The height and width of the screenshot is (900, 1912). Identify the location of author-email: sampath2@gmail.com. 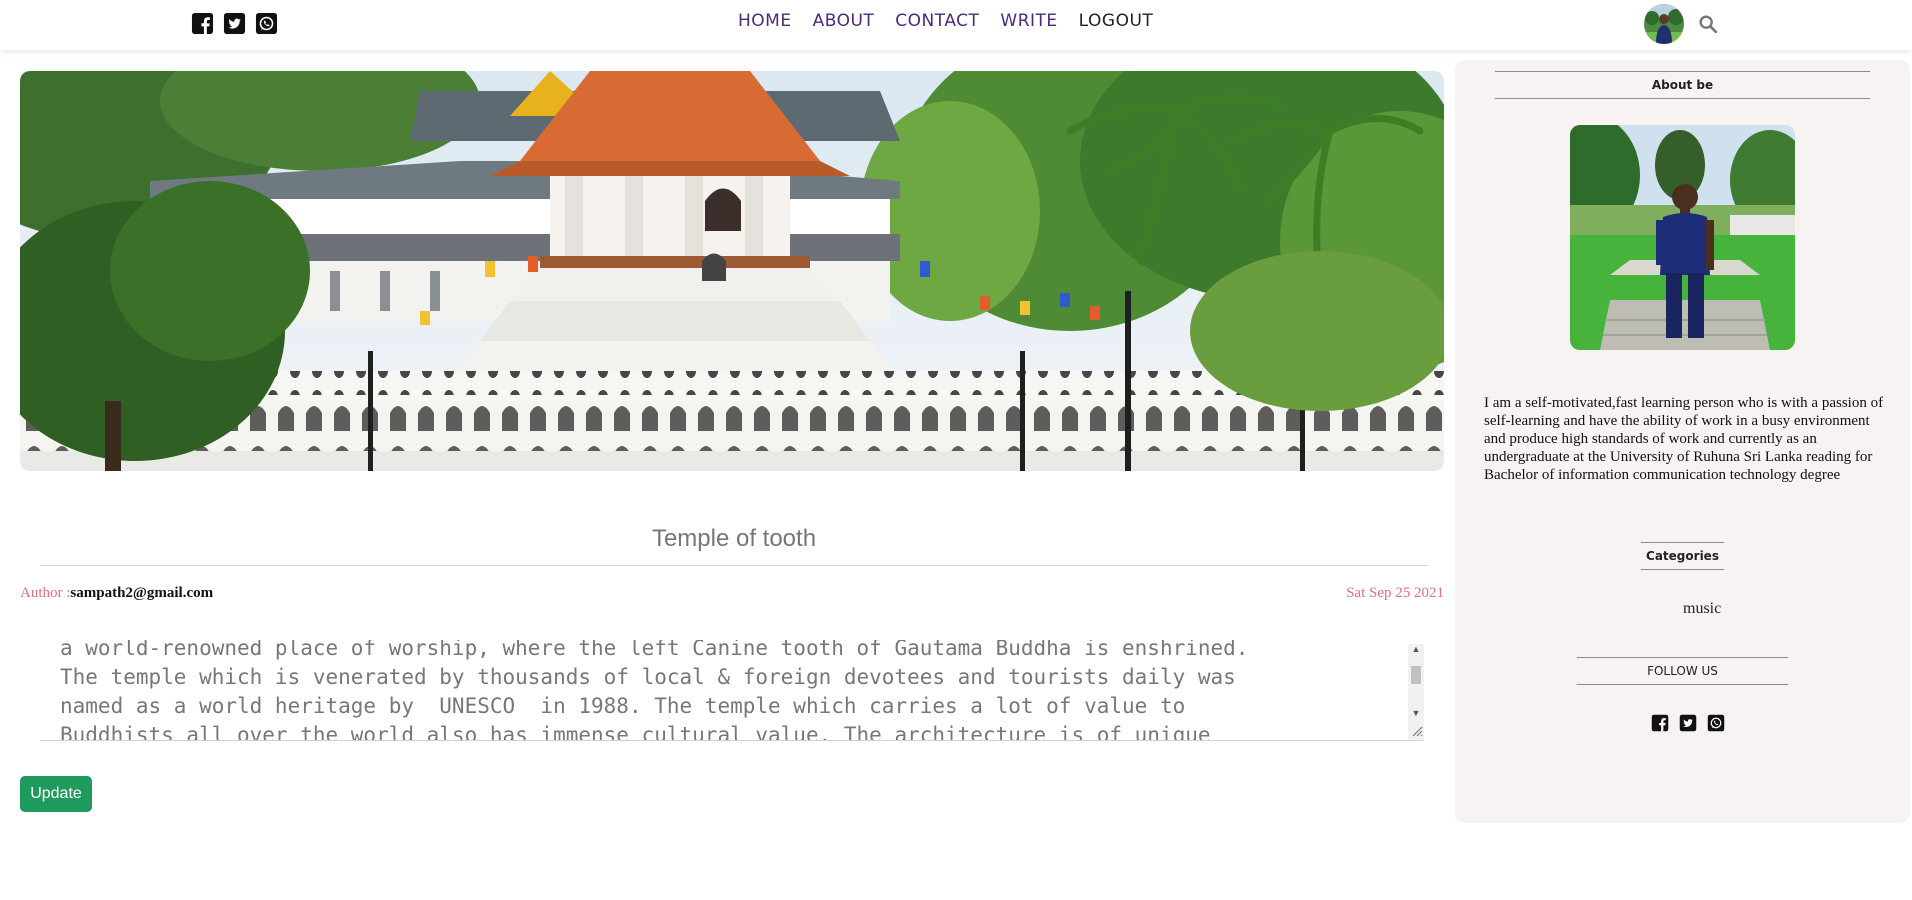
(142, 593).